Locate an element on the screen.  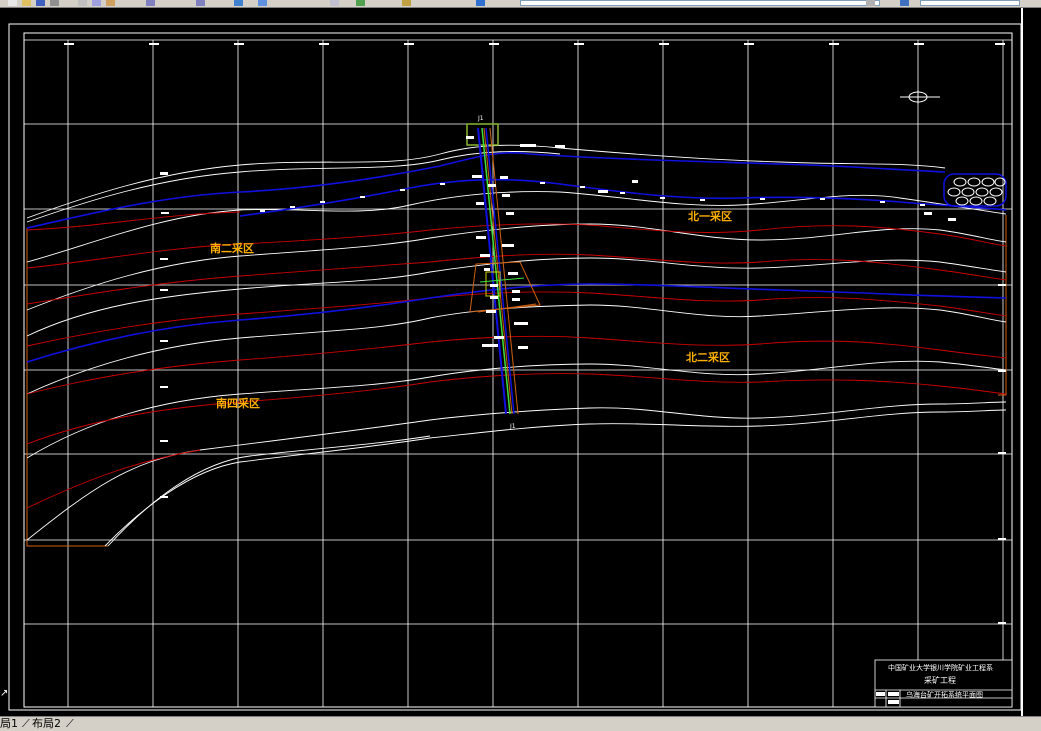
zoom-icon is located at coordinates (262, 3).